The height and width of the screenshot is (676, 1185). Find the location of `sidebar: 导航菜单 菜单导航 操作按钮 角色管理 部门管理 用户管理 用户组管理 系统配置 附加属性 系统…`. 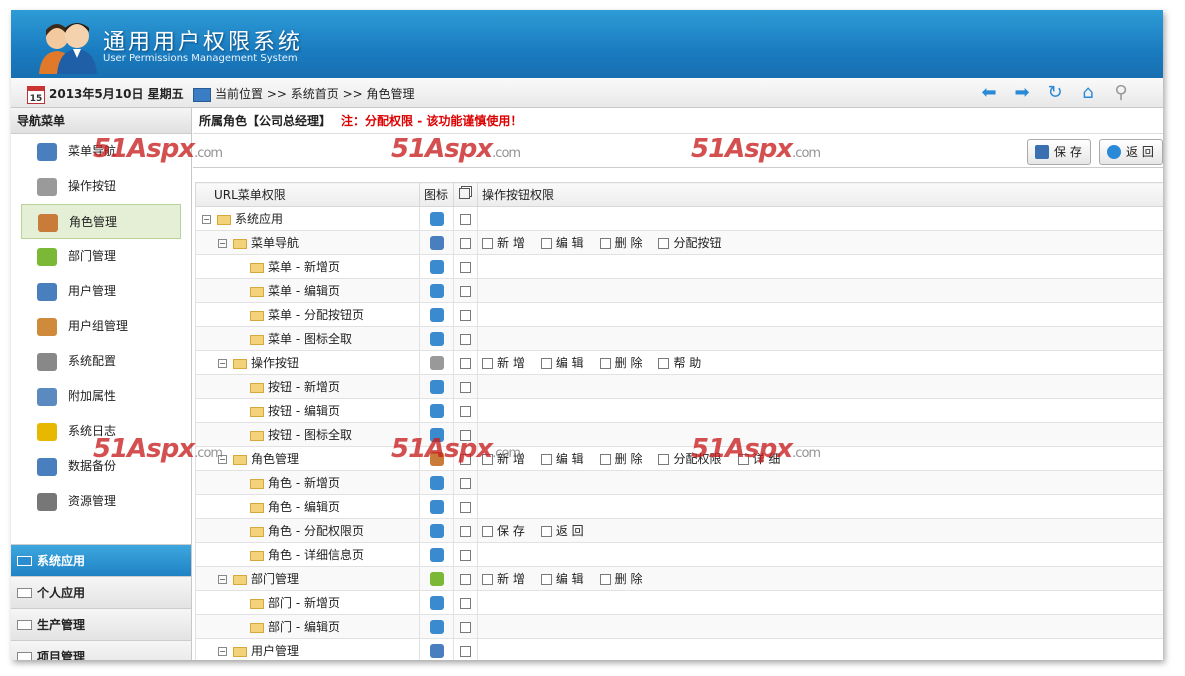

sidebar: 导航菜单 菜单导航 操作按钮 角色管理 部门管理 用户管理 用户组管理 系统配置 附加属性 系统… is located at coordinates (101, 384).